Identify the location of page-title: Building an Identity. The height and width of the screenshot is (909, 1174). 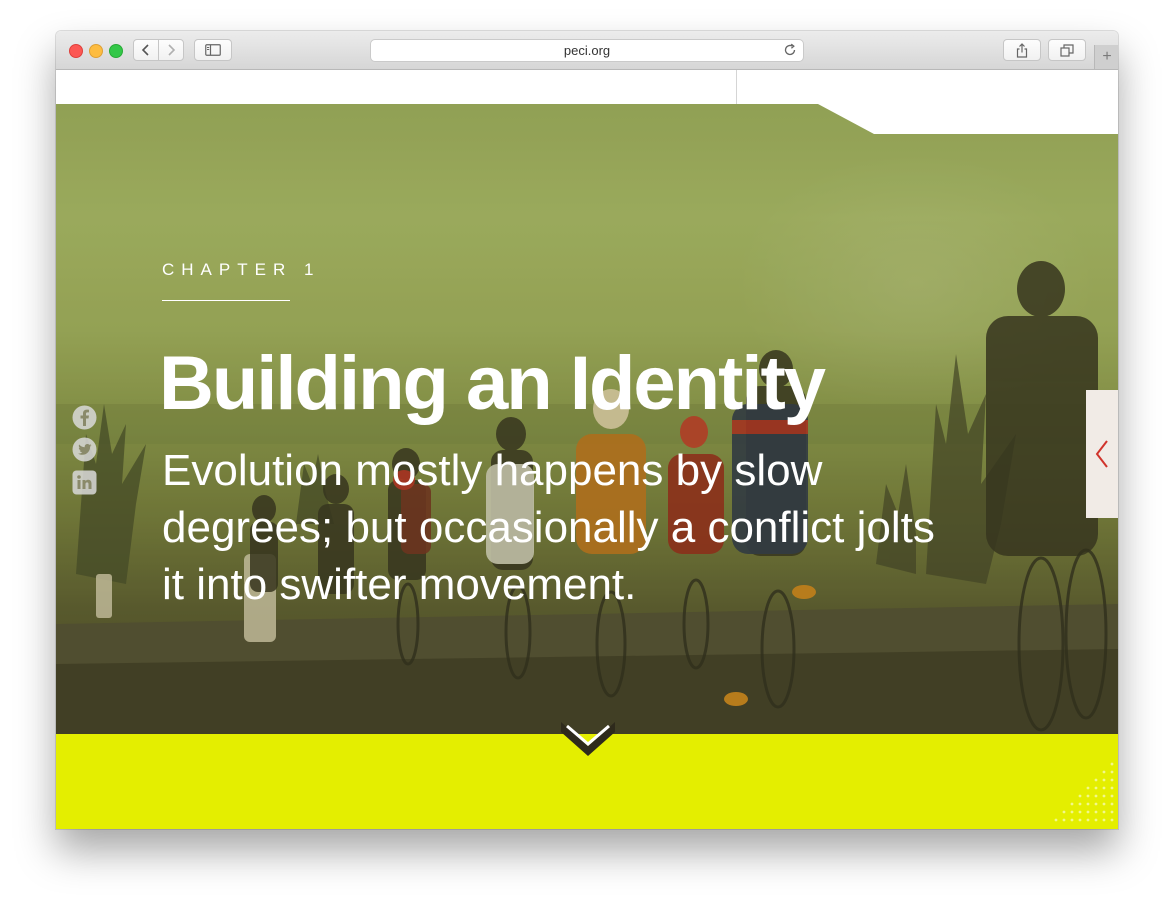
(492, 383).